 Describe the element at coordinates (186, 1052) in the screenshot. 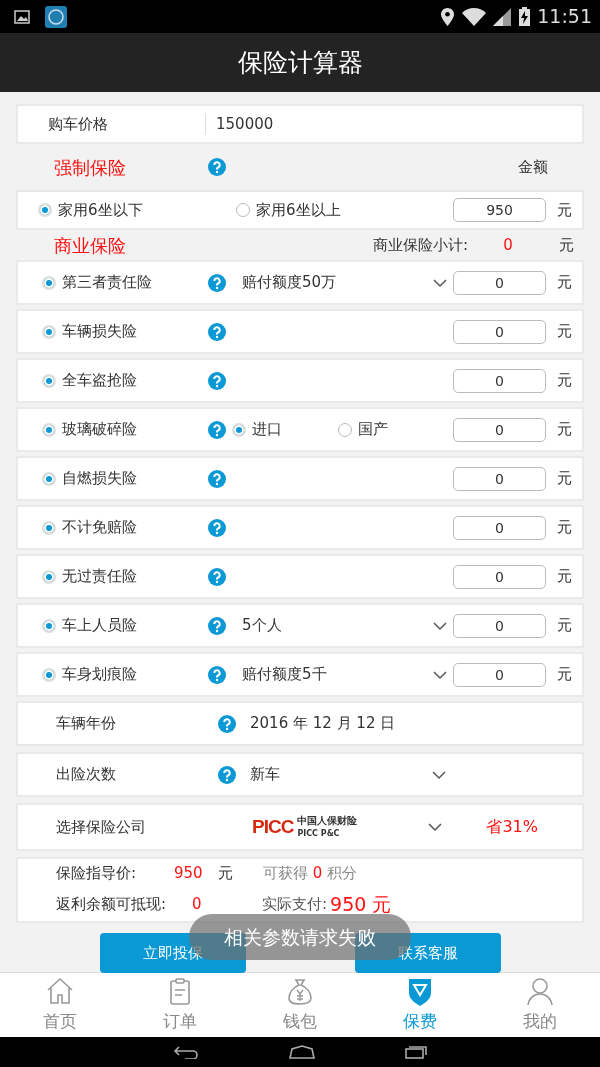

I see `back-icon` at that location.